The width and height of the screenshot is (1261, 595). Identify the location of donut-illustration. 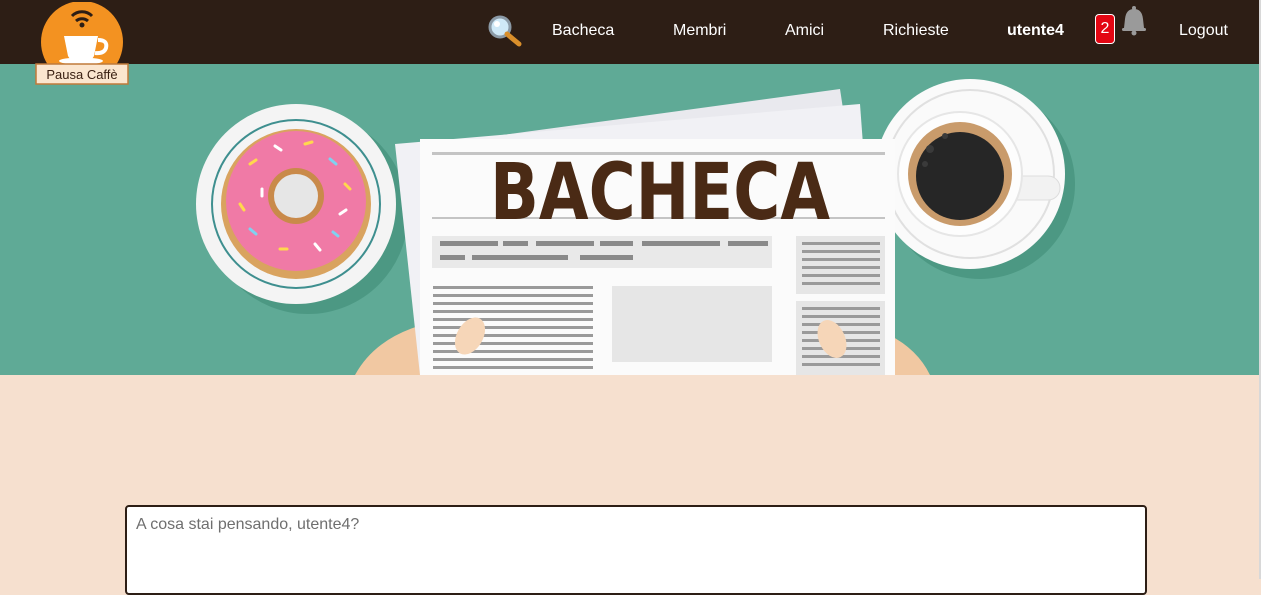
(302, 209).